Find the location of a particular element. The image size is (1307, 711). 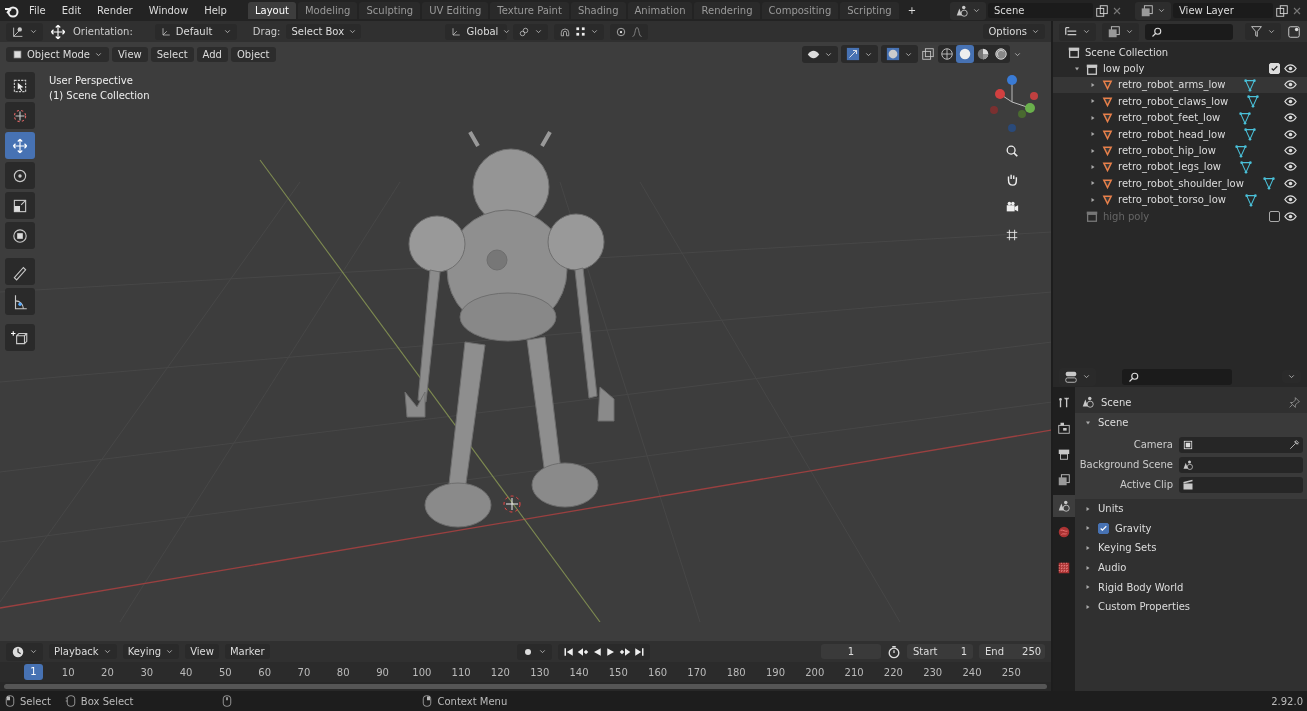

workspace-tab: UV Editing is located at coordinates (455, 10).